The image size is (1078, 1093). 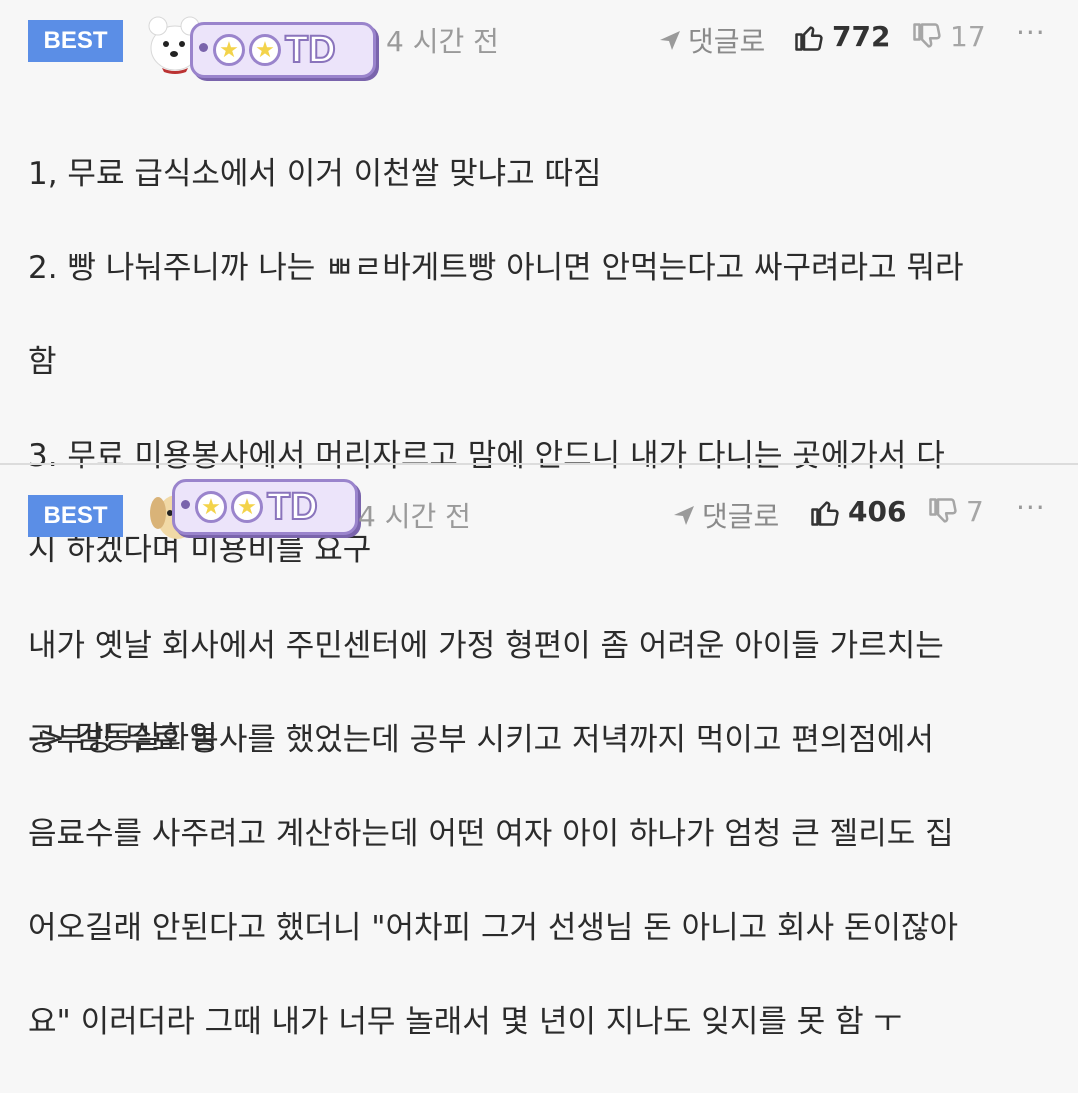 I want to click on dislike-button: 7, so click(x=956, y=511).